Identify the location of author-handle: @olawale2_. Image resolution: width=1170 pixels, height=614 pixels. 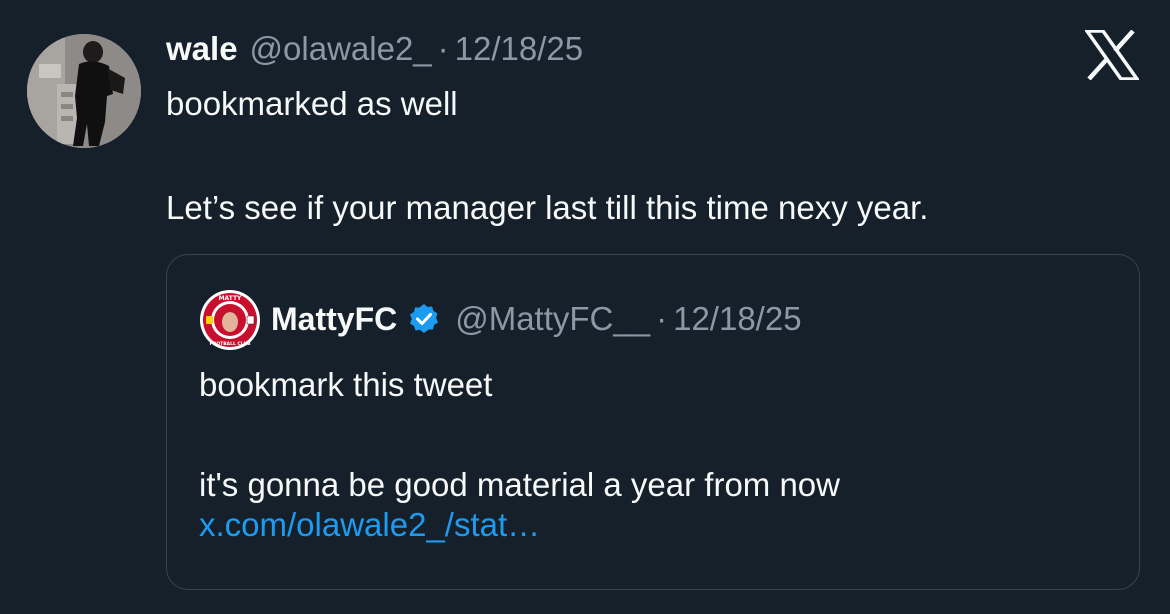
(341, 49).